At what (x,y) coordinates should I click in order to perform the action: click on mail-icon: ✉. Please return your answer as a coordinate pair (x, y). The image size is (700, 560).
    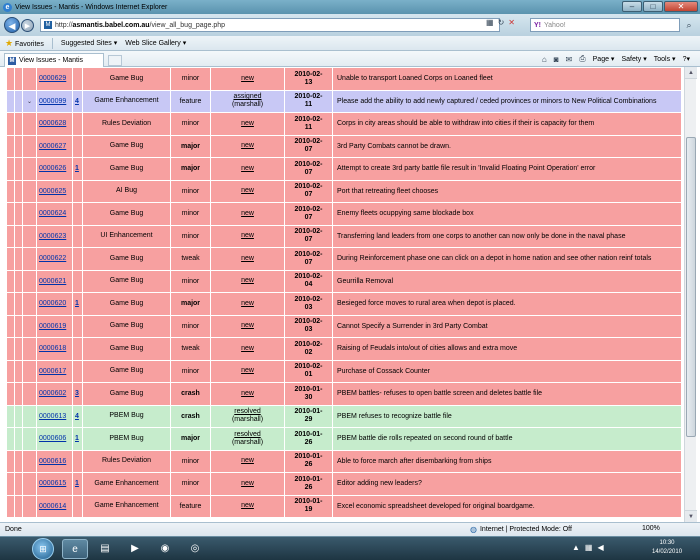
    Looking at the image, I should click on (569, 59).